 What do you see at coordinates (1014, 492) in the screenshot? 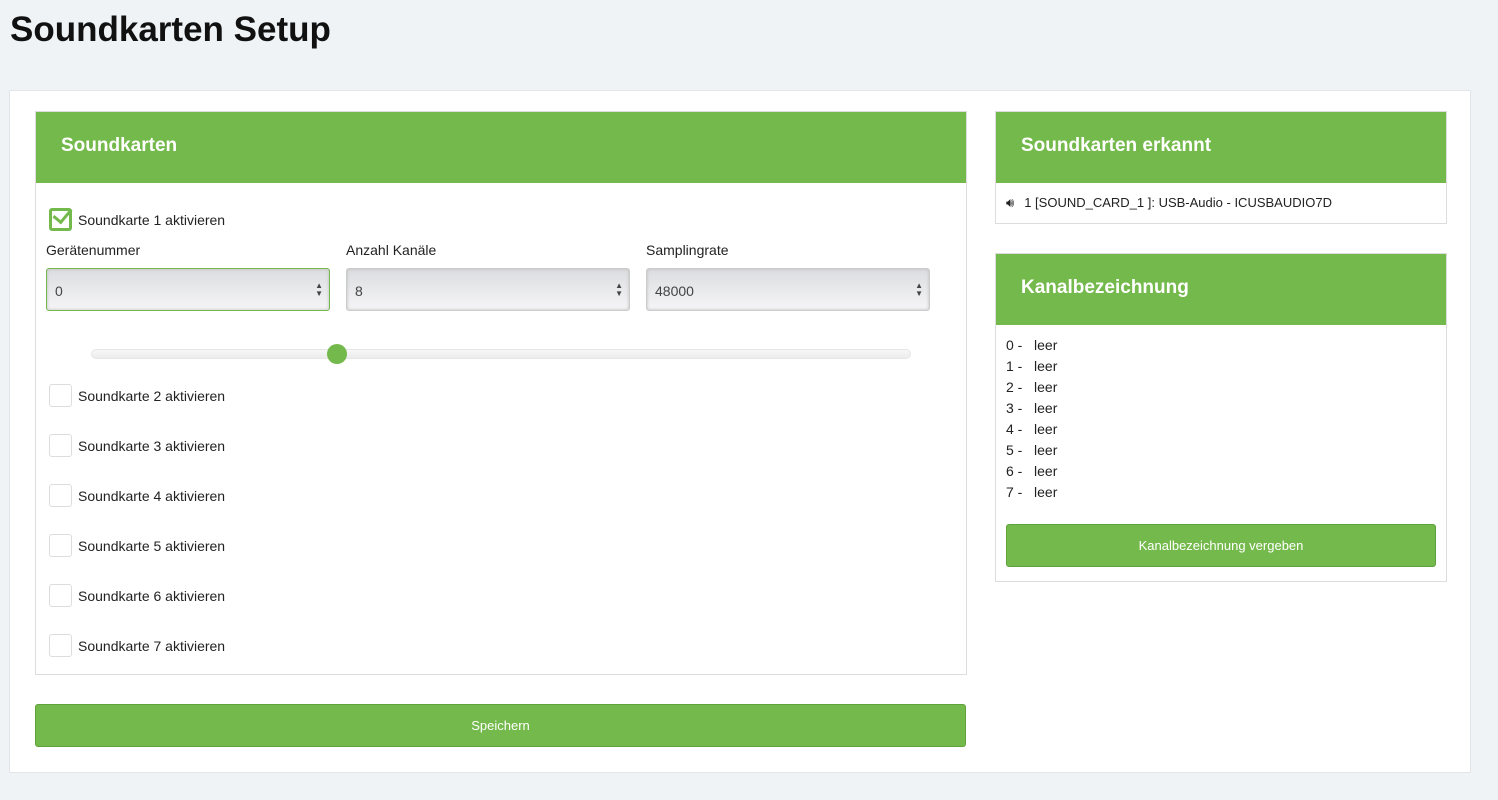
I see `channel-number: 7 -` at bounding box center [1014, 492].